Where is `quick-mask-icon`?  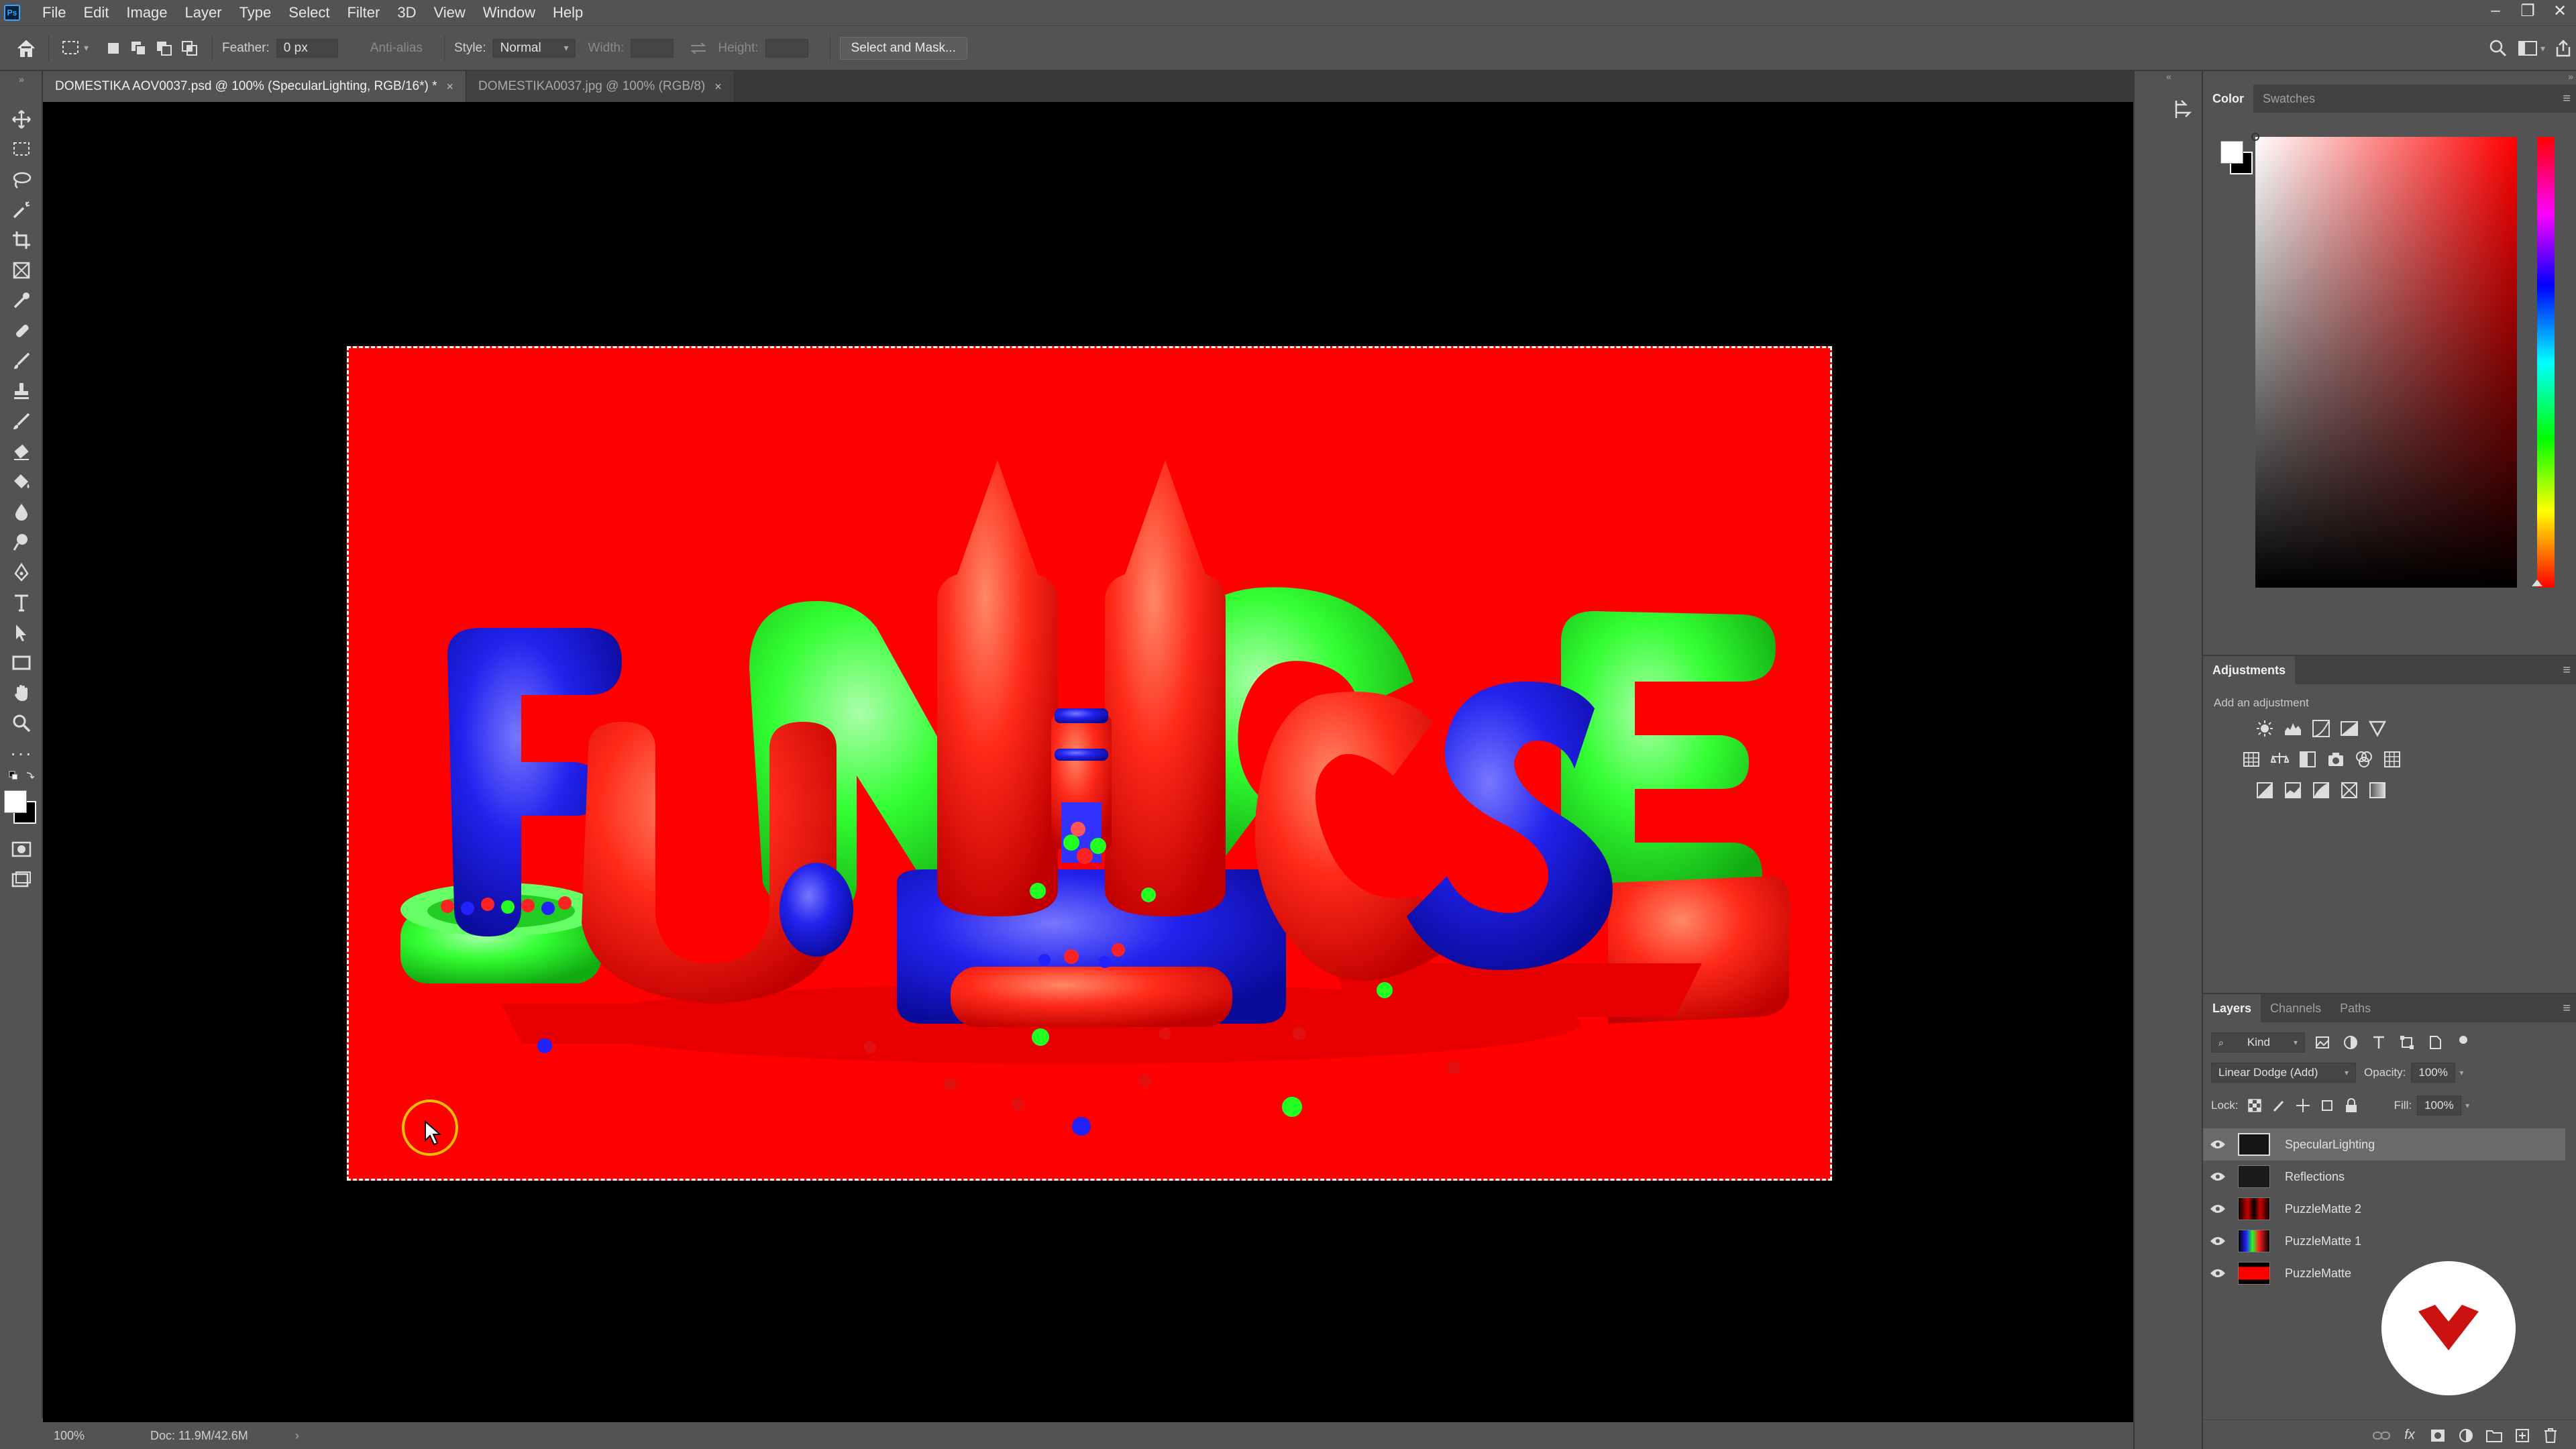
quick-mask-icon is located at coordinates (21, 849).